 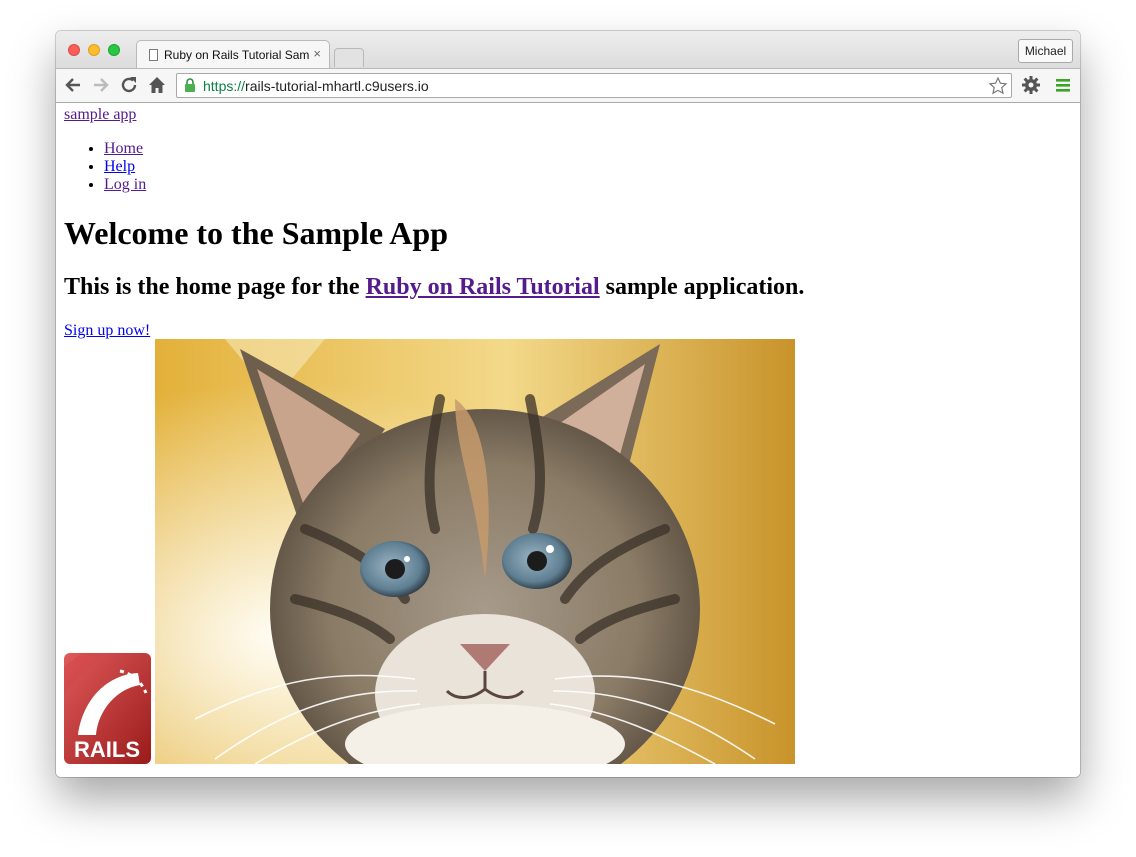 What do you see at coordinates (114, 50) in the screenshot?
I see `zoom-window-button` at bounding box center [114, 50].